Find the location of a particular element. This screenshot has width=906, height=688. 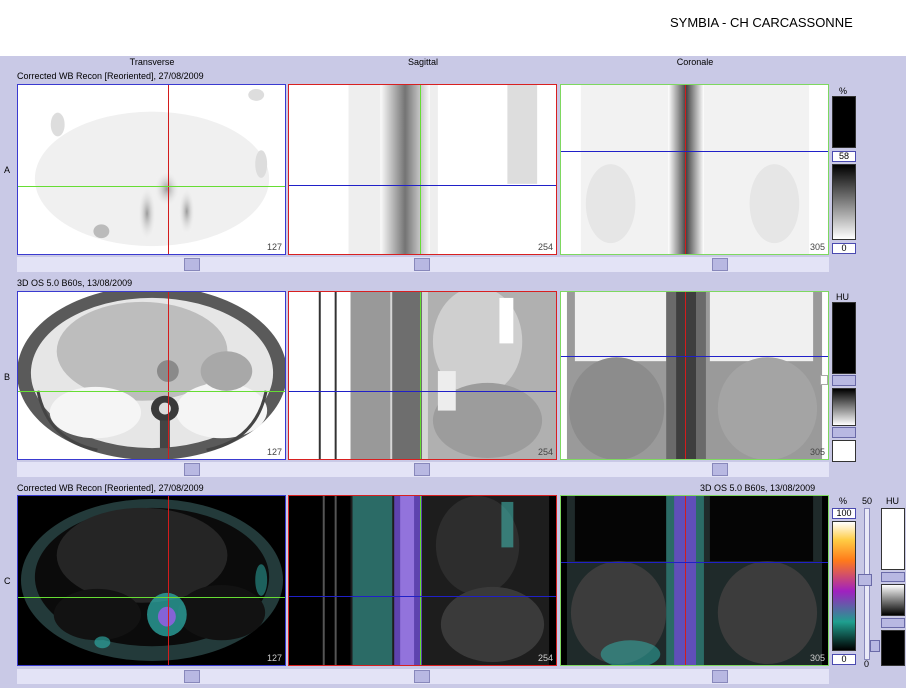

viewport-a-coronal: 305 is located at coordinates (694, 169).